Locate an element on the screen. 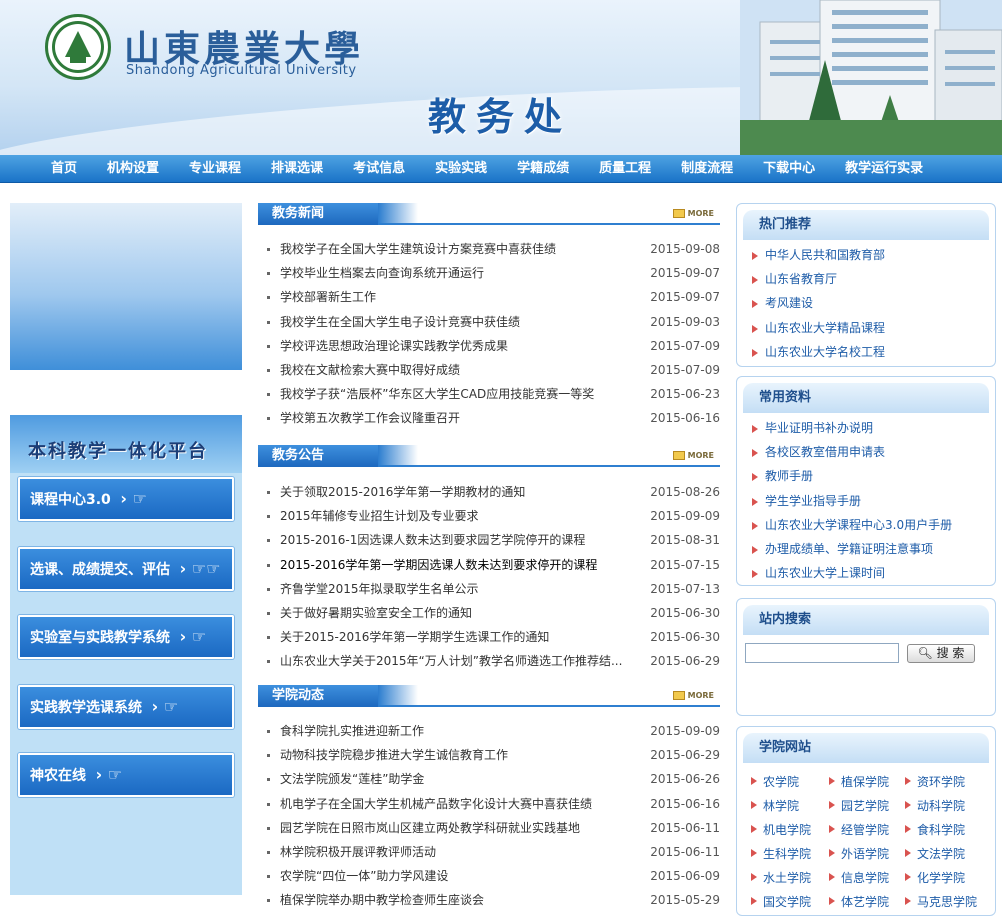 This screenshot has height=916, width=1002. list-item: 关于领取2015-2016学年第一学期教材的通知 2015-08-26 is located at coordinates (489, 492).